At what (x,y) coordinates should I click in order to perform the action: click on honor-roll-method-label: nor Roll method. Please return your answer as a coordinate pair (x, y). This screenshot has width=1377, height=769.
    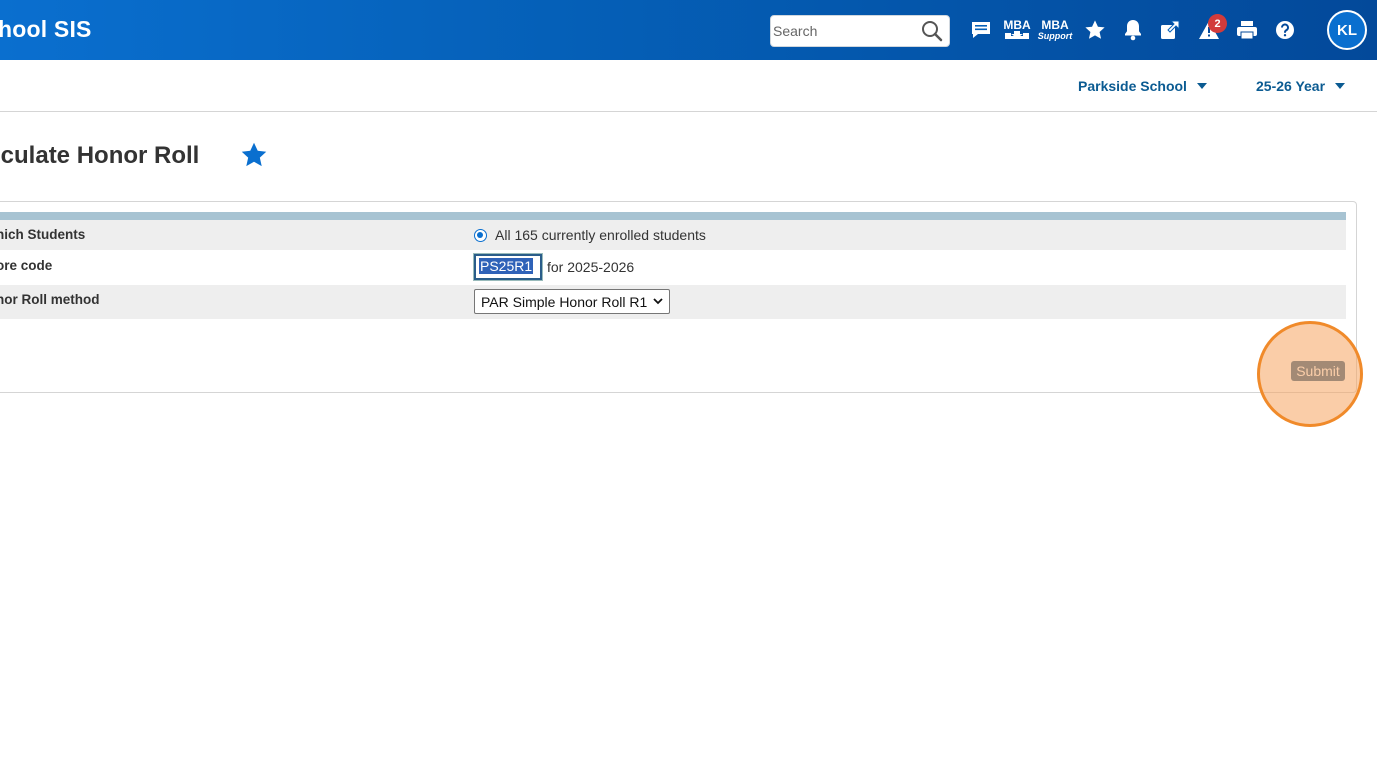
    Looking at the image, I should click on (50, 299).